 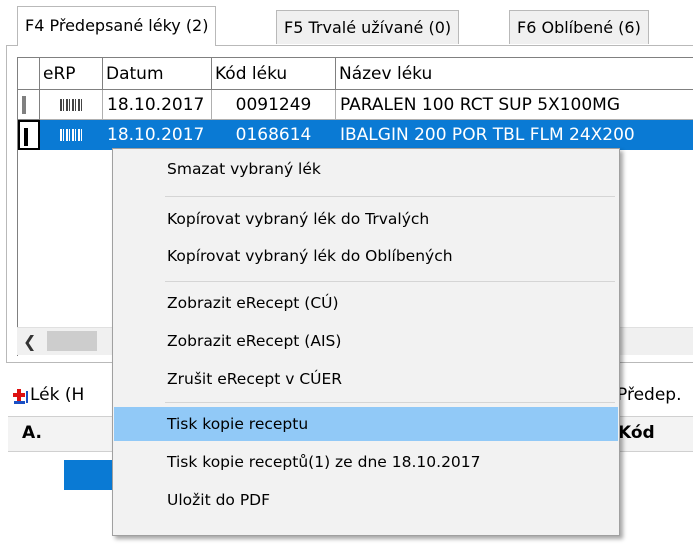 What do you see at coordinates (274, 135) in the screenshot?
I see `row-code: 0168614` at bounding box center [274, 135].